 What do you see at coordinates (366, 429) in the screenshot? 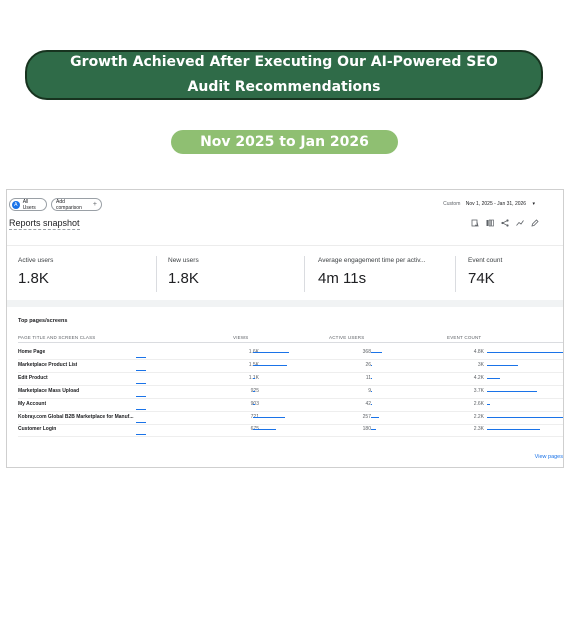
I see `active-users-cell: 180` at bounding box center [366, 429].